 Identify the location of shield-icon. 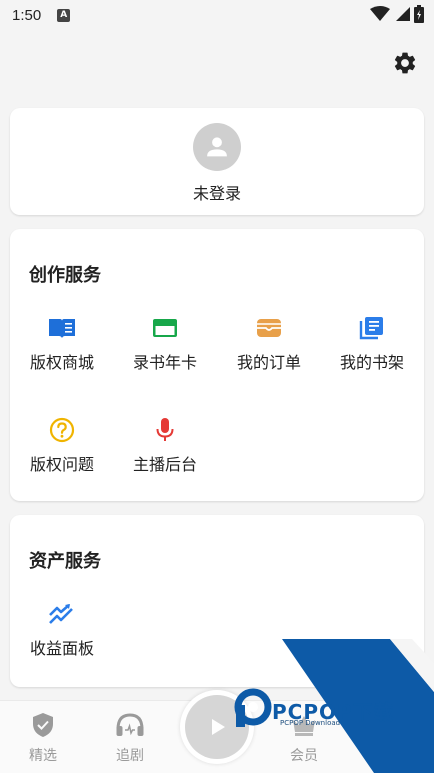
(43, 725).